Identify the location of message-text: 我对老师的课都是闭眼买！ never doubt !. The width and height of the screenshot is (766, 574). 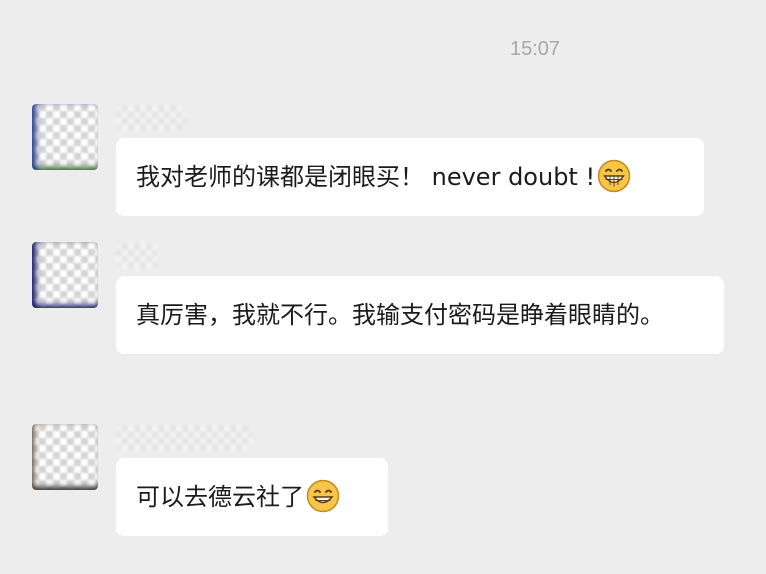
(366, 177).